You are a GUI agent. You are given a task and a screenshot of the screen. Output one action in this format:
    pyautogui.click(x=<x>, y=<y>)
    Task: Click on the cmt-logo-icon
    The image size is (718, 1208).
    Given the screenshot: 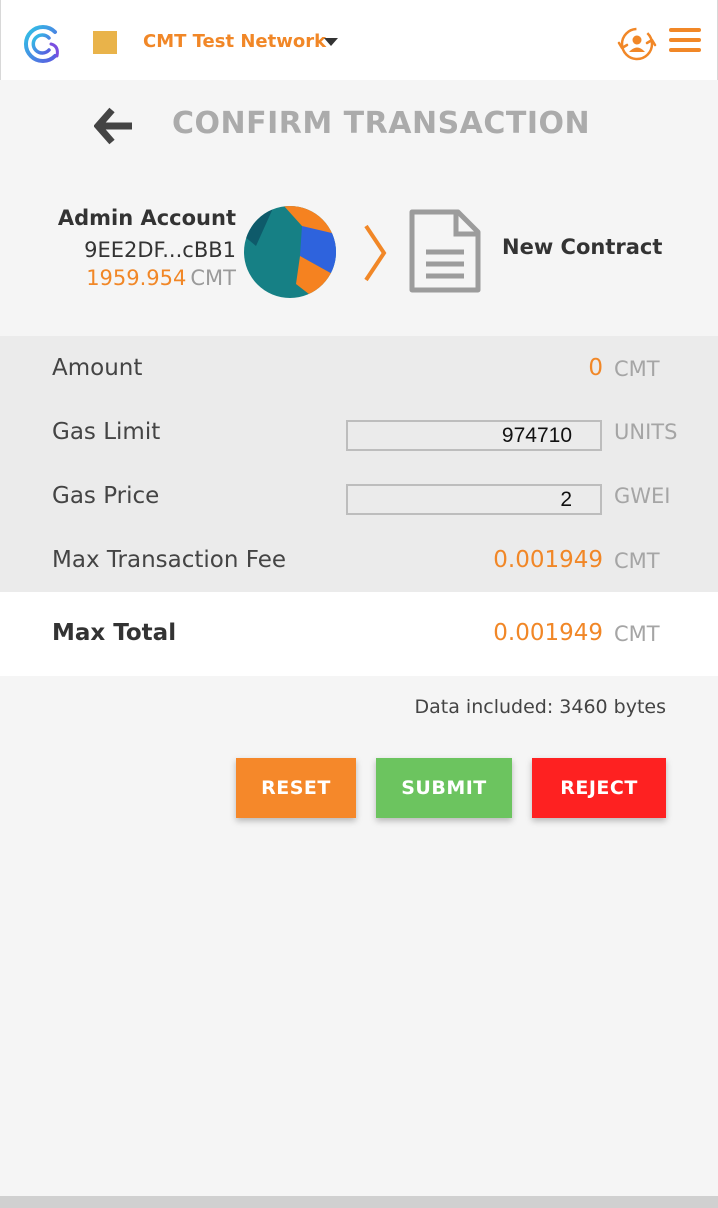 What is the action you would take?
    pyautogui.click(x=41, y=44)
    